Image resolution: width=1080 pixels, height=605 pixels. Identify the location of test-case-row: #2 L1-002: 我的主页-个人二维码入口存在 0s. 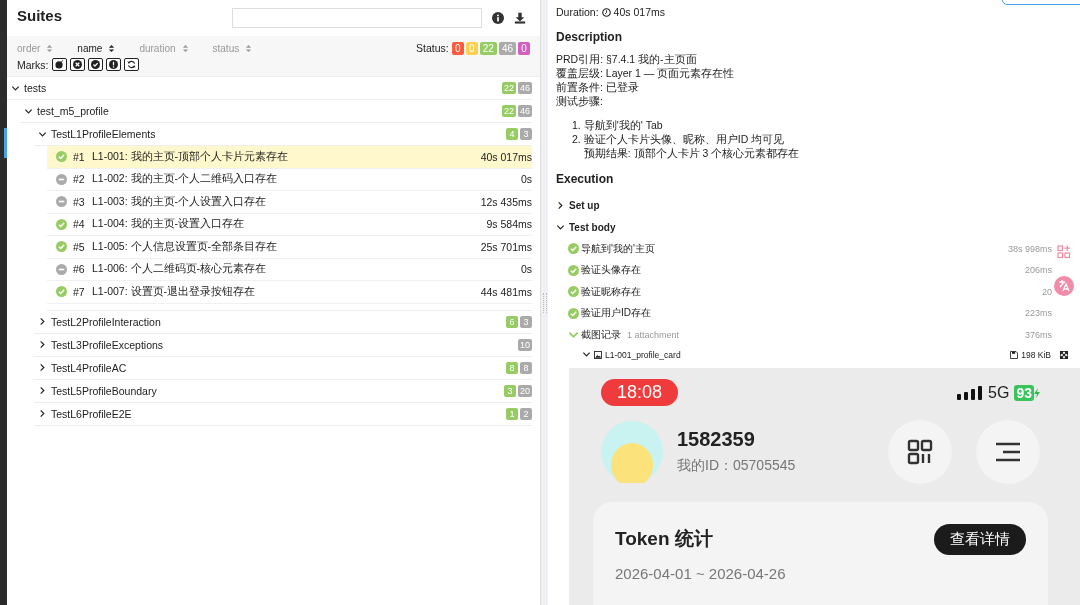
(289, 179).